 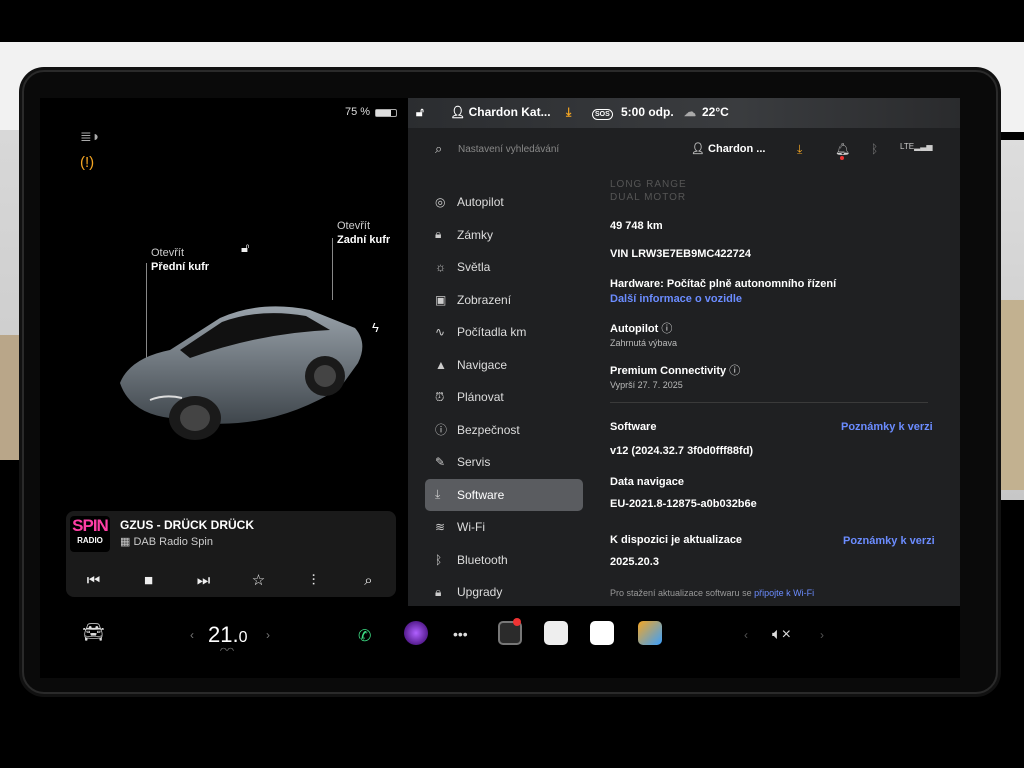 I want to click on steering-wheel-icon: ◎, so click(x=440, y=202).